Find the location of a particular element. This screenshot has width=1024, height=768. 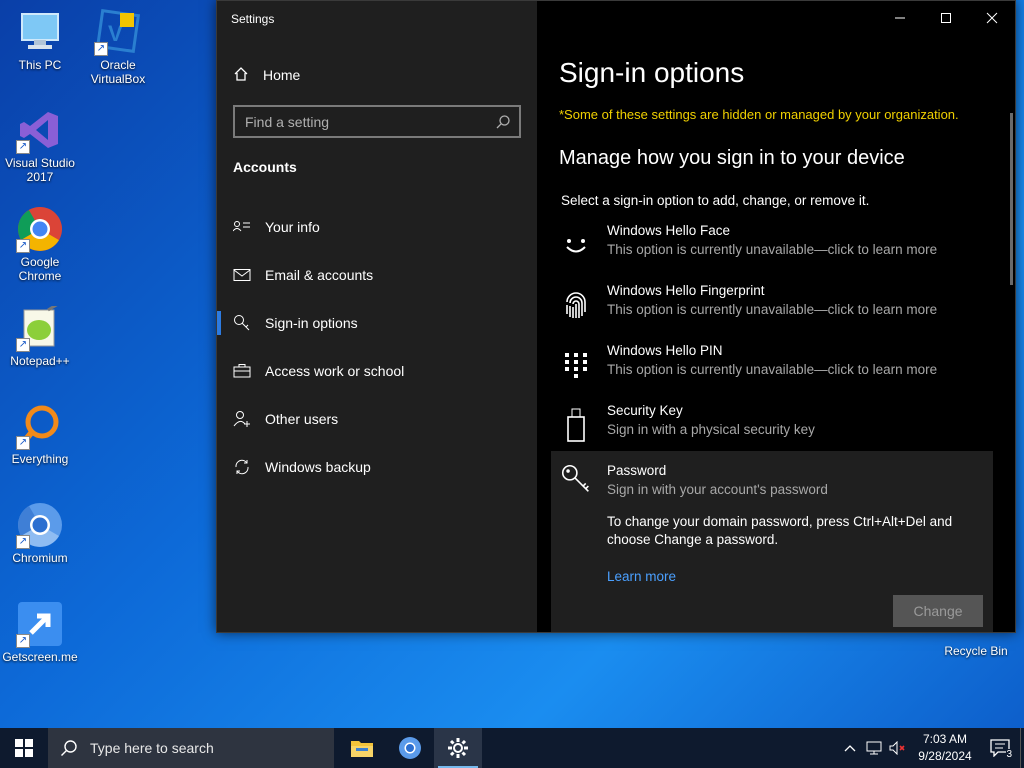

getscreen-icon: ↗ is located at coordinates (40, 624).